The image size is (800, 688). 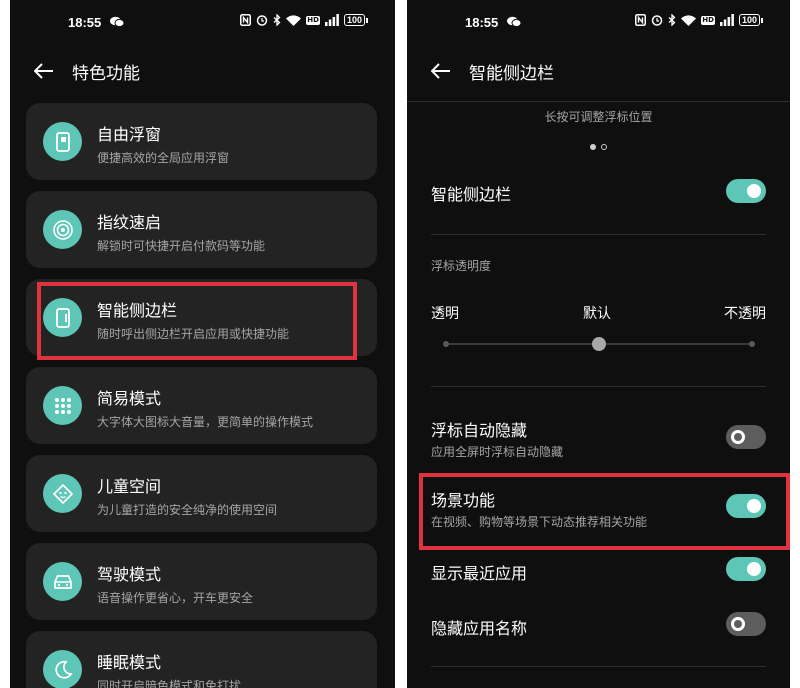 What do you see at coordinates (201, 493) in the screenshot?
I see `feature-card-kids-space: 儿童空间 为儿童打造的安全纯净的使用空间` at bounding box center [201, 493].